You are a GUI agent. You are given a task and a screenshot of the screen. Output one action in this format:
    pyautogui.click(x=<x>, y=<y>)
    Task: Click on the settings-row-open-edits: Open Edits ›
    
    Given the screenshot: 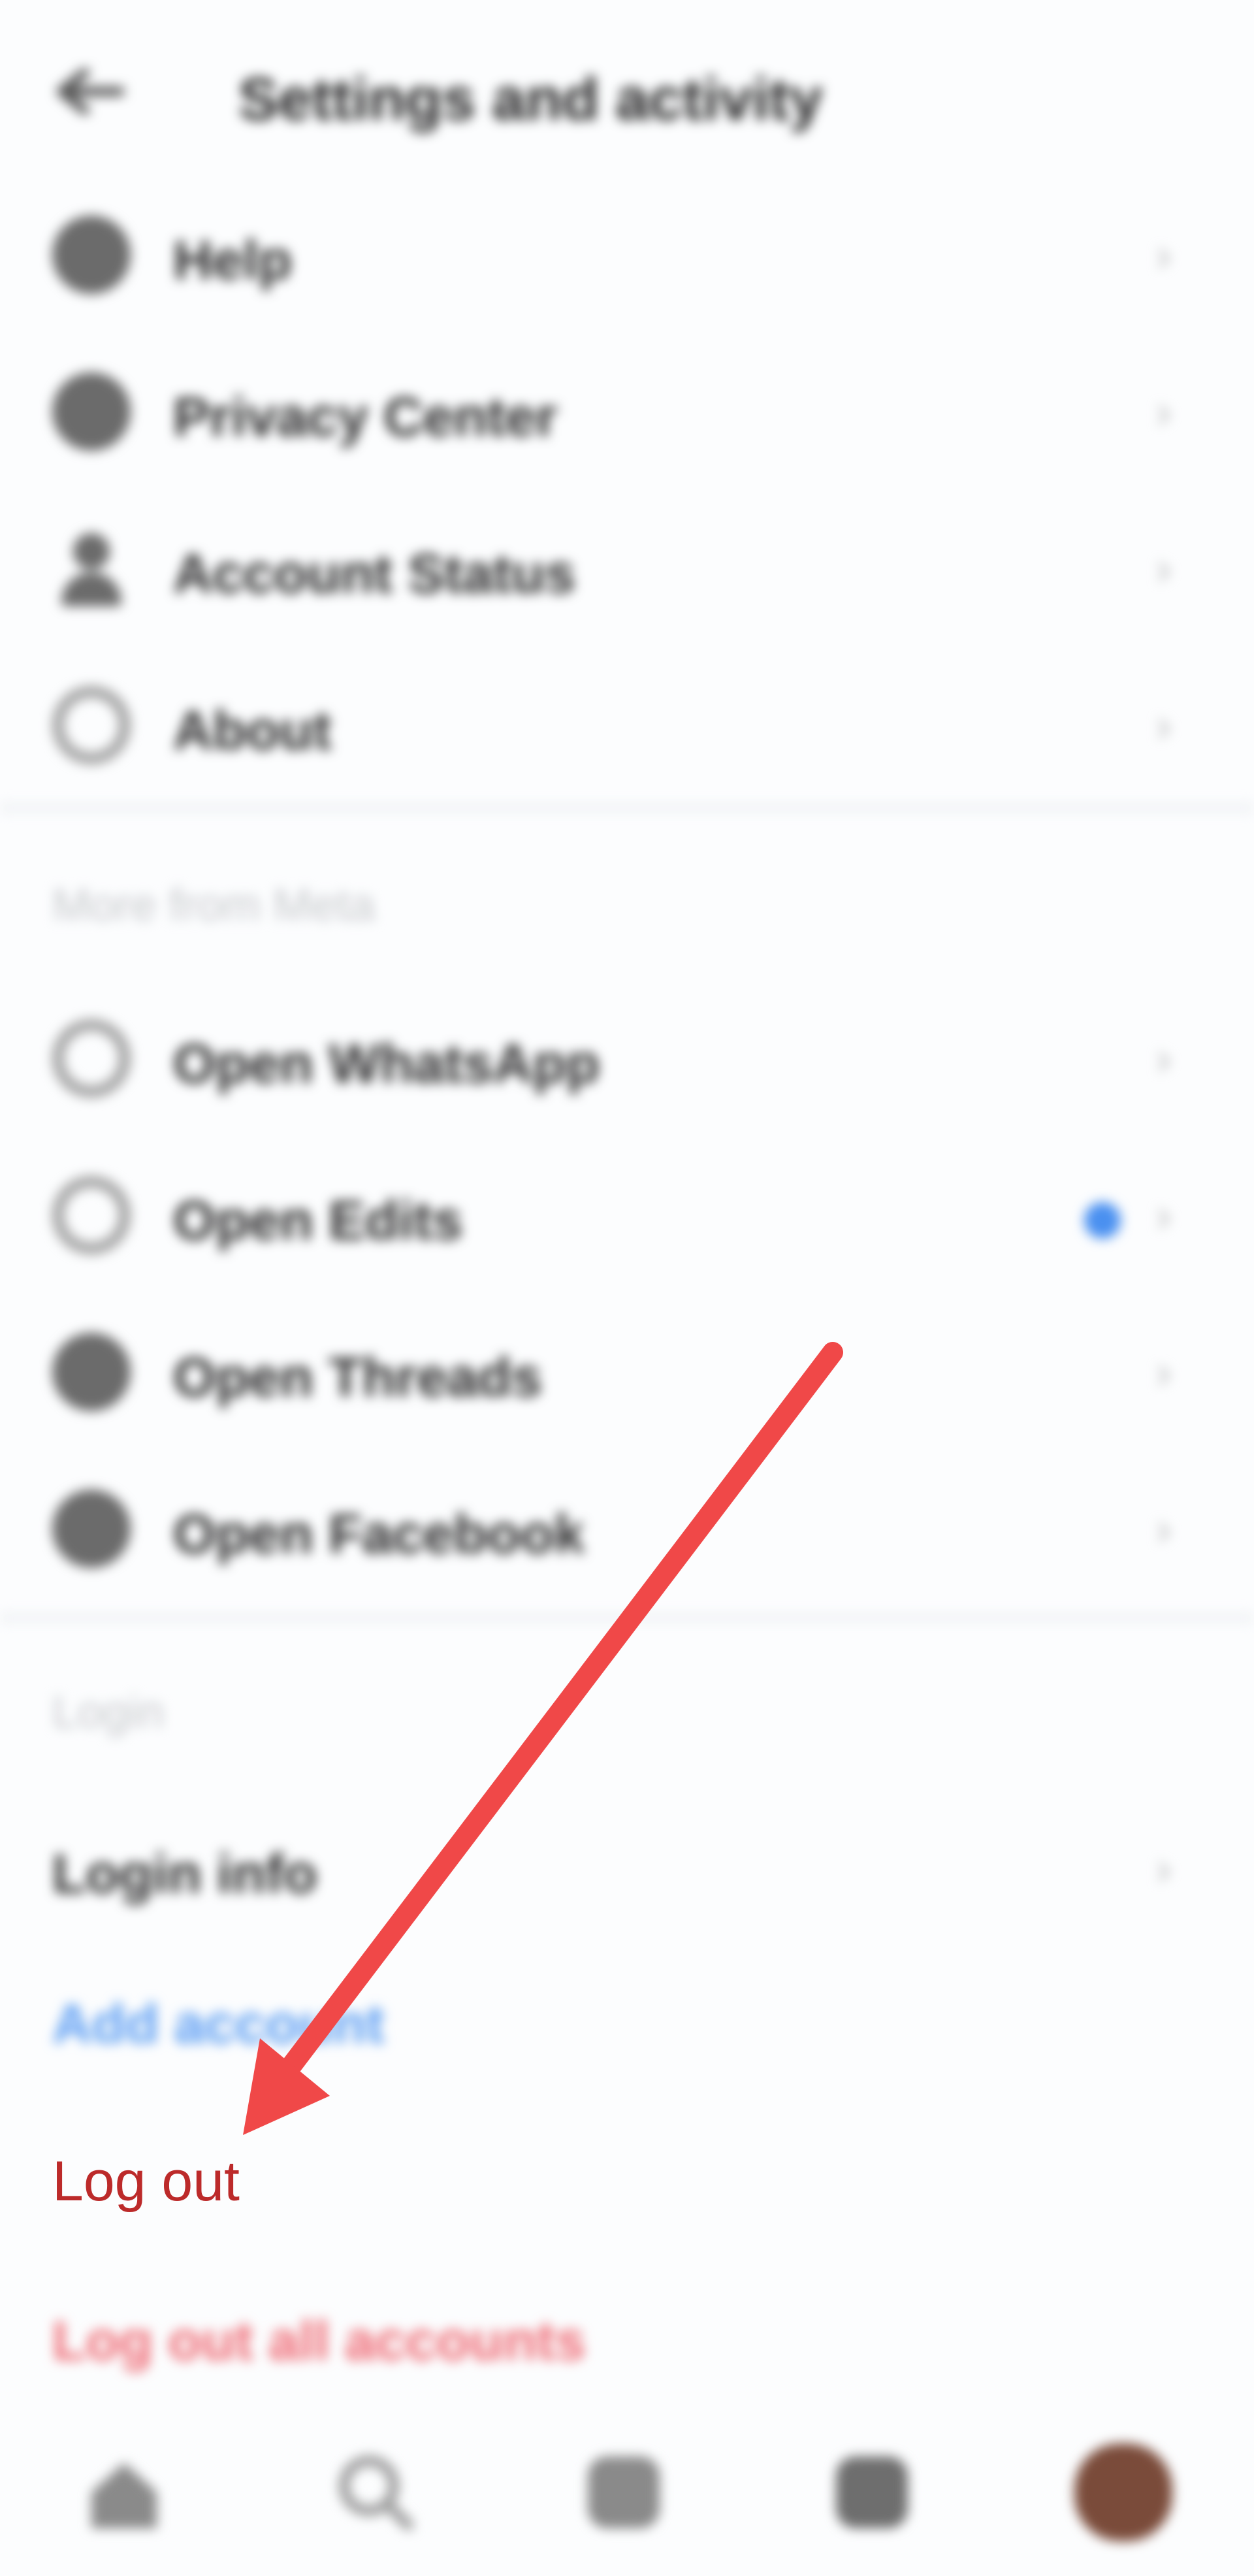 What is the action you would take?
    pyautogui.click(x=627, y=1215)
    